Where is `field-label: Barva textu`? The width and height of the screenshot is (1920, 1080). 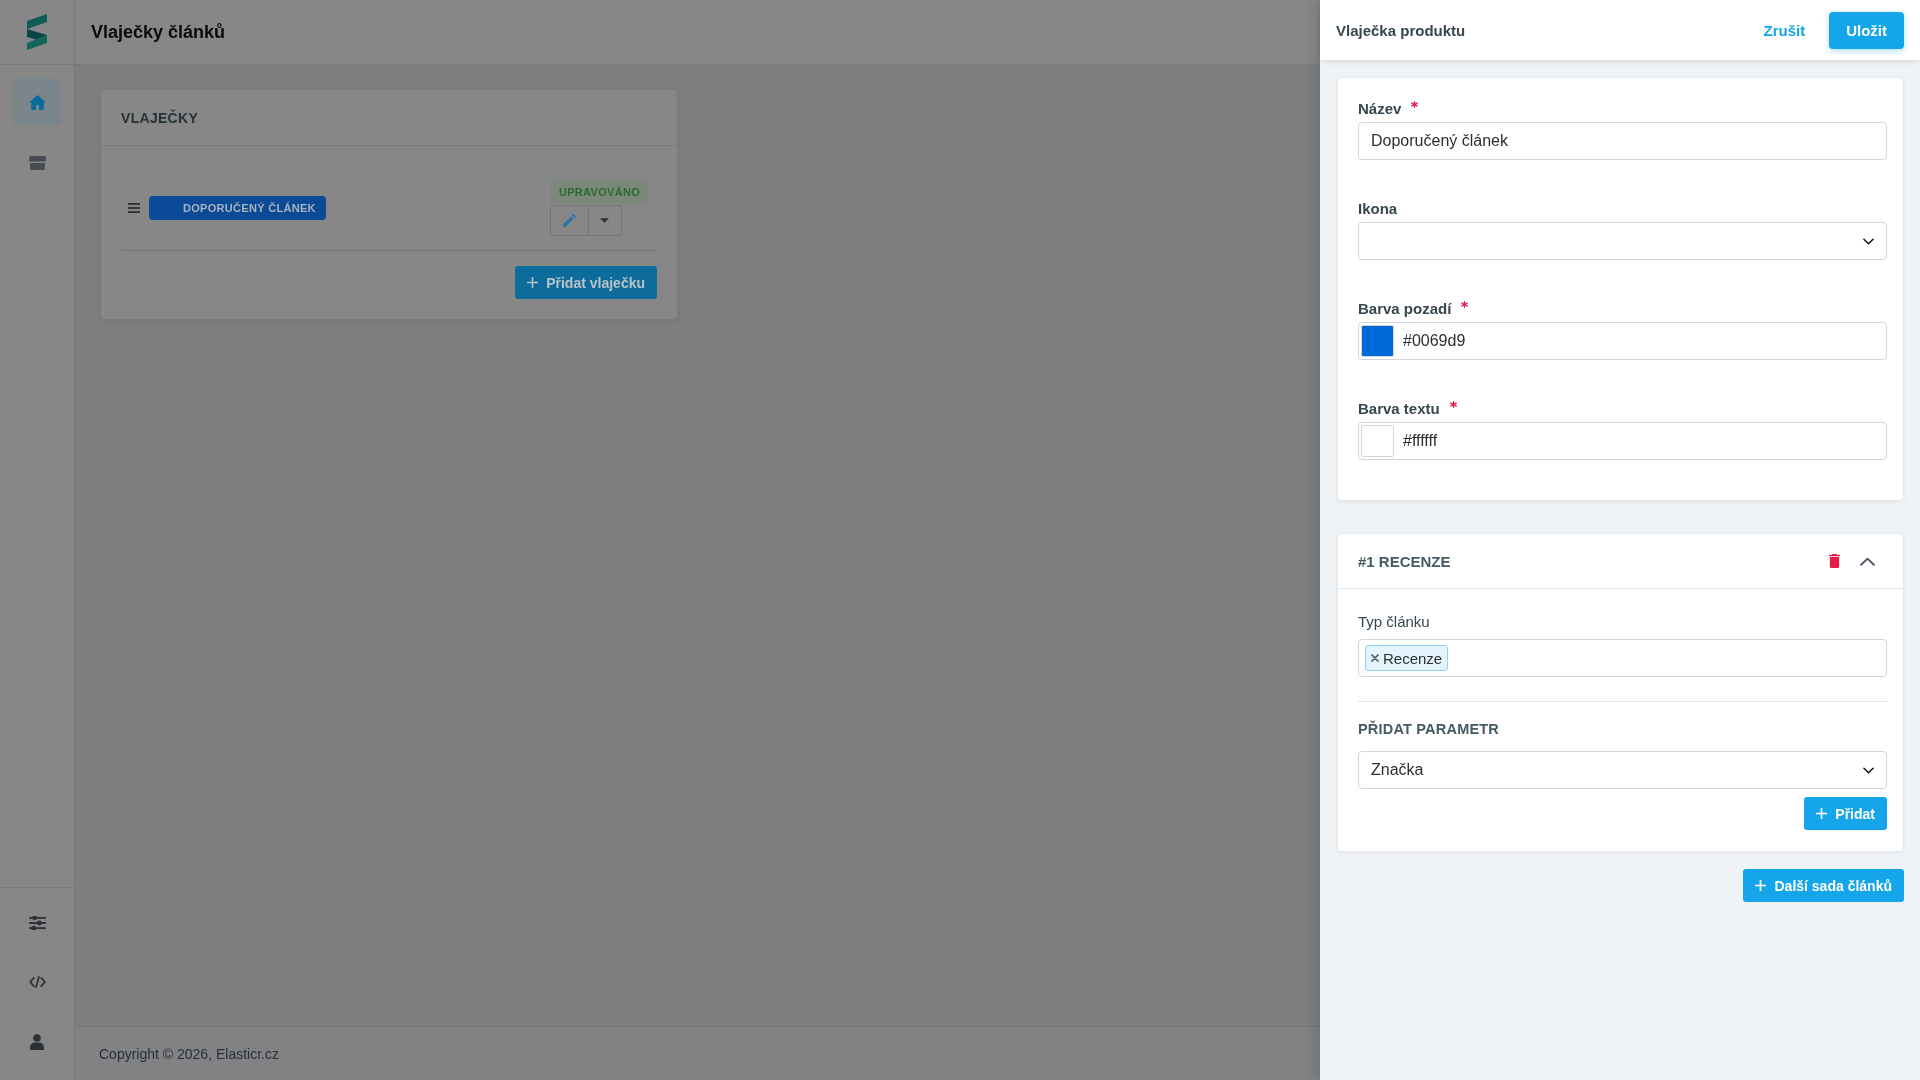 field-label: Barva textu is located at coordinates (1399, 409).